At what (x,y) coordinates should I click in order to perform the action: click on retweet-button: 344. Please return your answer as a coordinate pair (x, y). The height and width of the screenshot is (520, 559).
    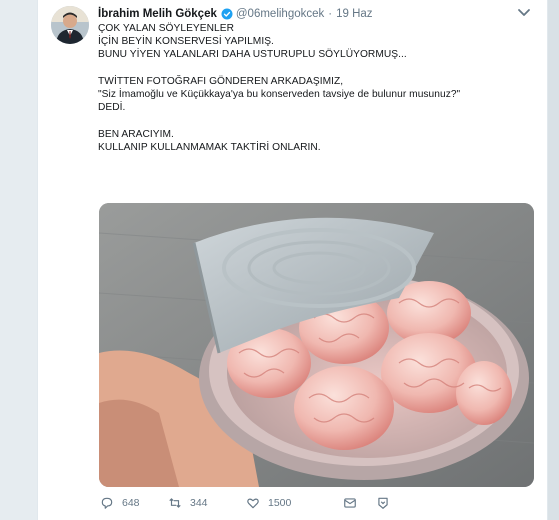
    Looking at the image, I should click on (188, 503).